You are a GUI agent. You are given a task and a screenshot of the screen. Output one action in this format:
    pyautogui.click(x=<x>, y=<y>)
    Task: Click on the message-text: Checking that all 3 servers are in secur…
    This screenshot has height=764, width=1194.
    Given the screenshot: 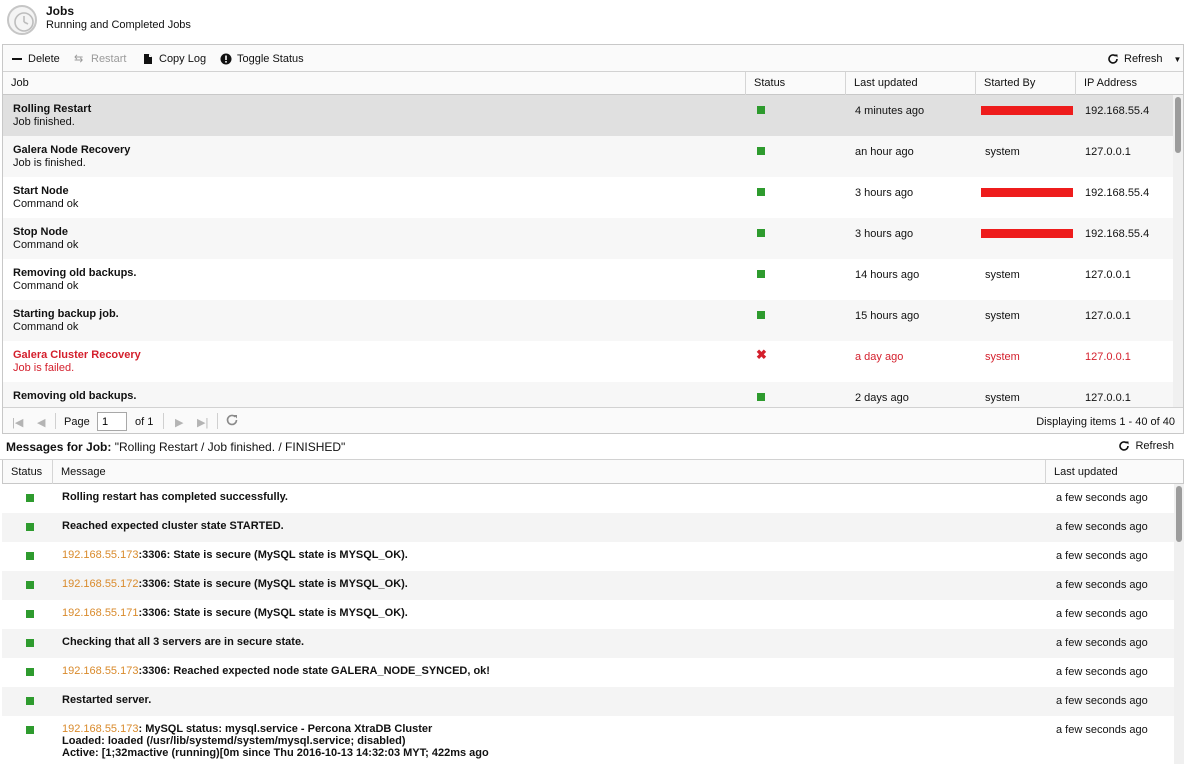 What is the action you would take?
    pyautogui.click(x=183, y=642)
    